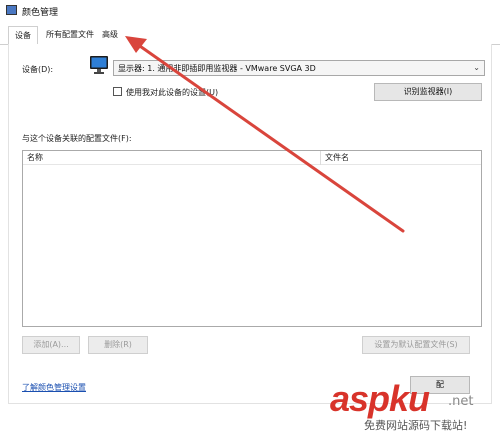  What do you see at coordinates (416, 425) in the screenshot?
I see `watermark-subtitle: 免费网站源码下载站!` at bounding box center [416, 425].